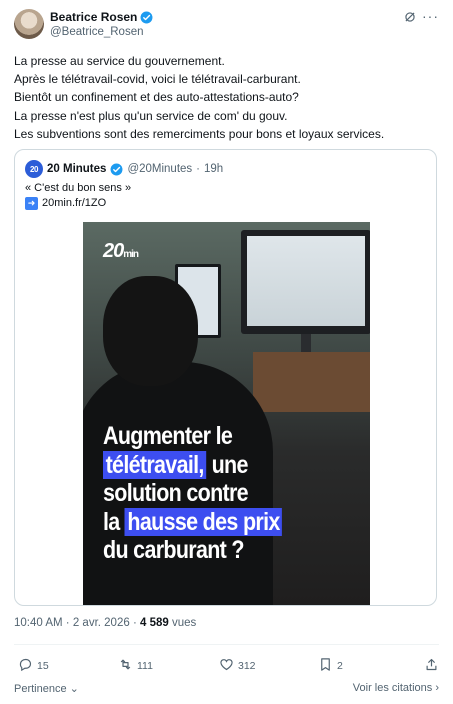  Describe the element at coordinates (227, 464) in the screenshot. I see `headline-text: une` at that location.